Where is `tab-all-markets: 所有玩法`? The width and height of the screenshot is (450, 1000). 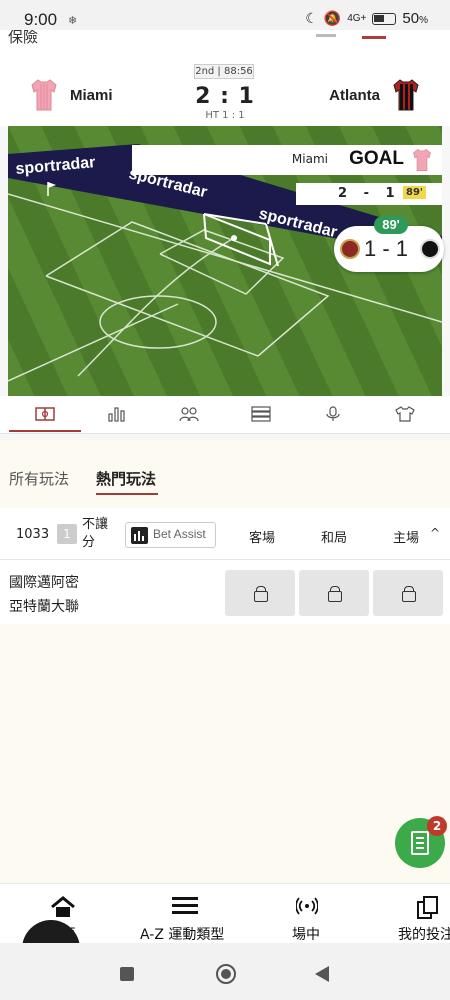 tab-all-markets: 所有玩法 is located at coordinates (39, 478).